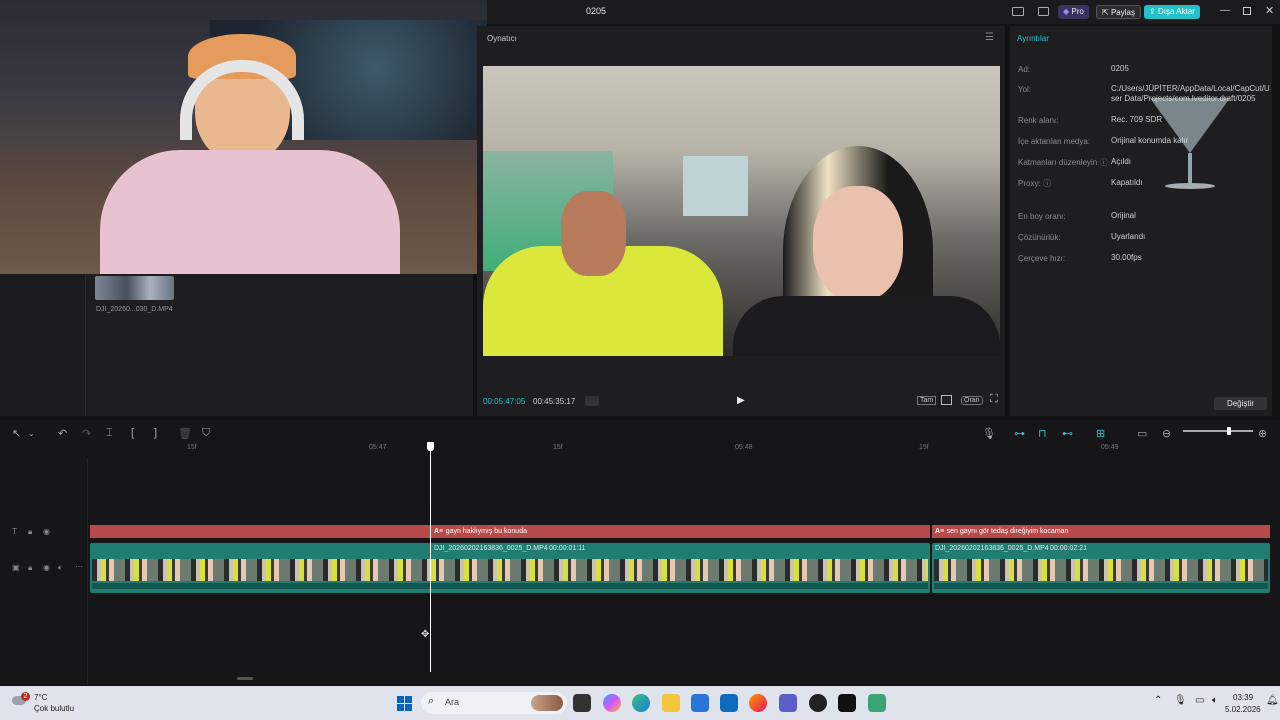  Describe the element at coordinates (1058, 162) in the screenshot. I see `layers-label: Katmanları düzenleyin` at that location.